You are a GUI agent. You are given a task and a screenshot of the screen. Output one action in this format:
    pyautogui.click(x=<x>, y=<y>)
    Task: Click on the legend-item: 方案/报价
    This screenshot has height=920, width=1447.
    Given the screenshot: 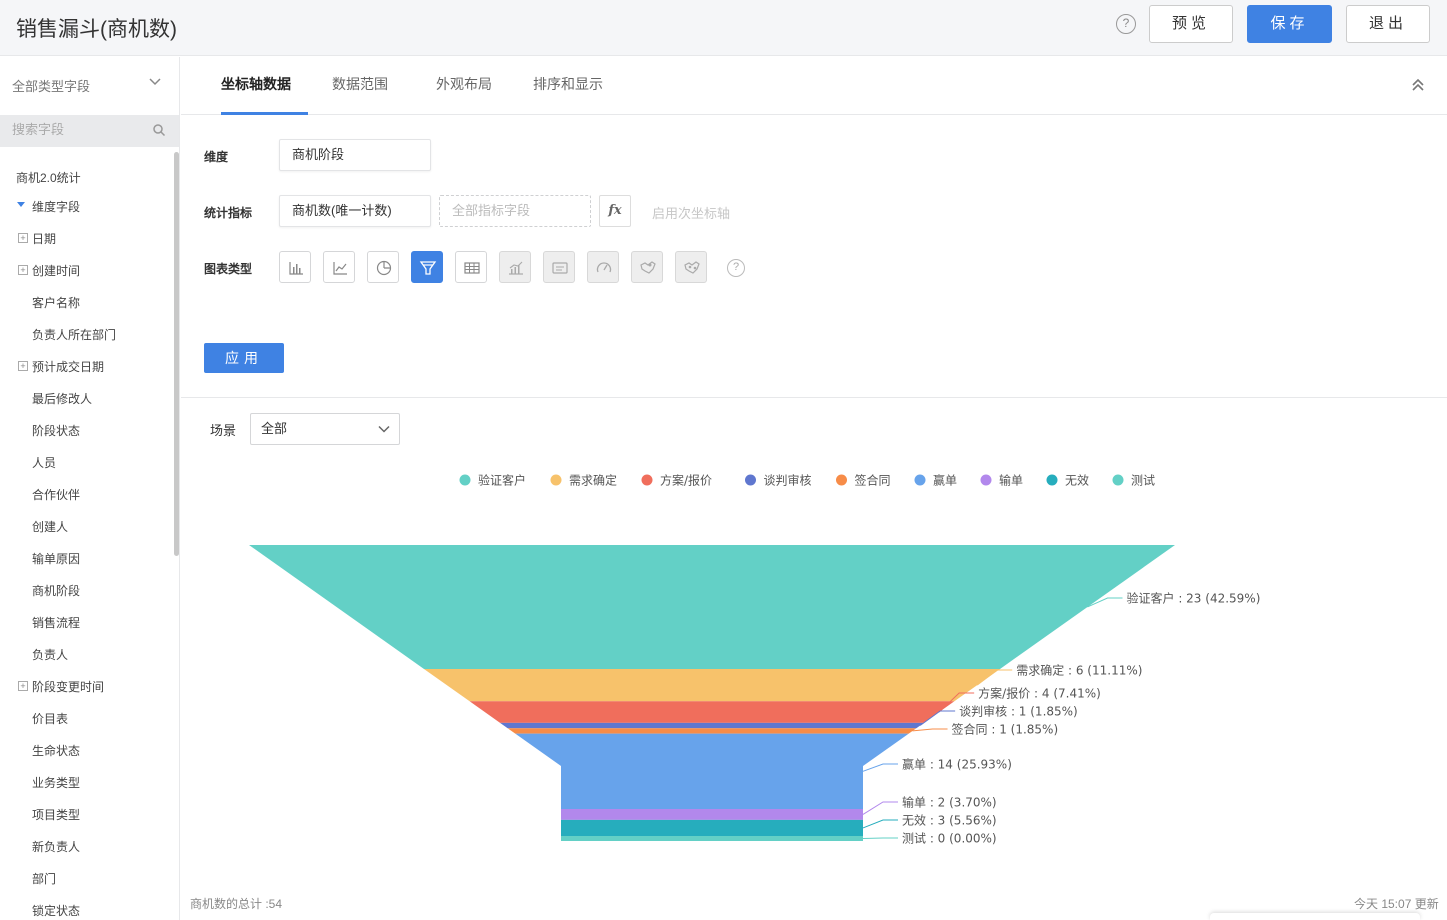 What is the action you would take?
    pyautogui.click(x=677, y=480)
    